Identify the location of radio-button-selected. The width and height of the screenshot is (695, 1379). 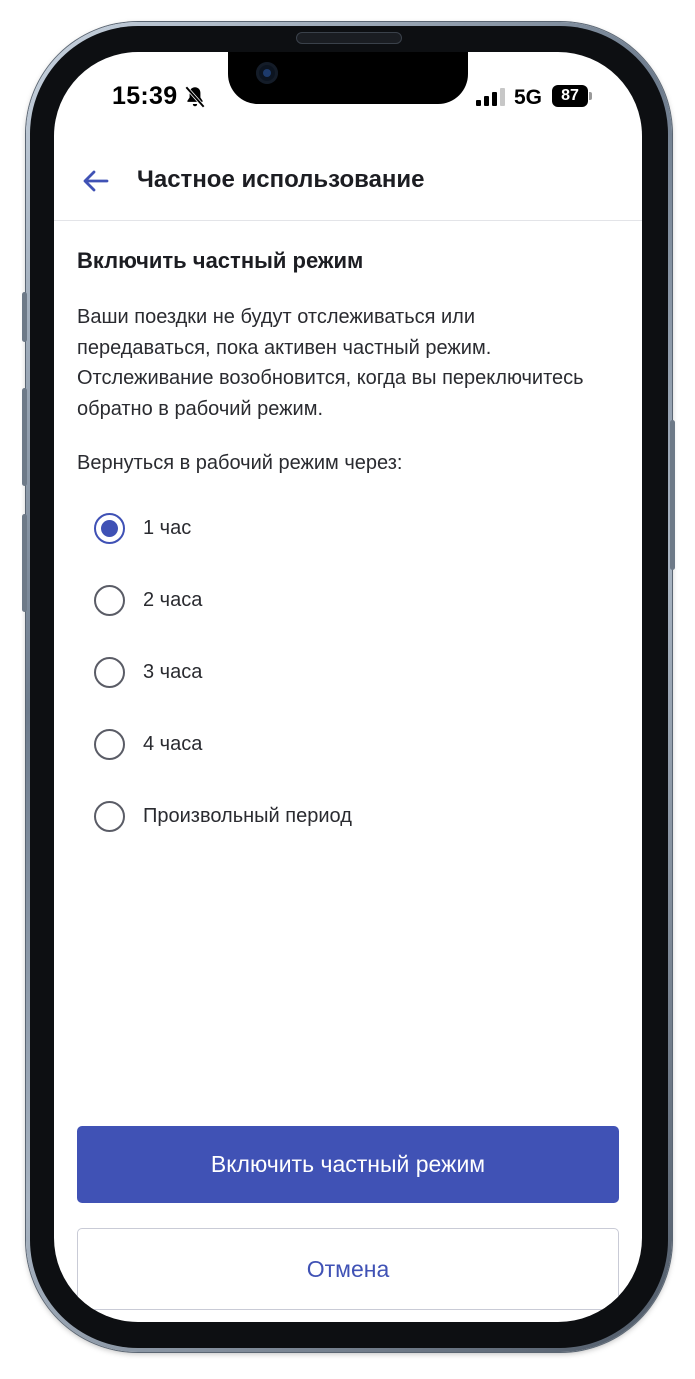
(109, 528).